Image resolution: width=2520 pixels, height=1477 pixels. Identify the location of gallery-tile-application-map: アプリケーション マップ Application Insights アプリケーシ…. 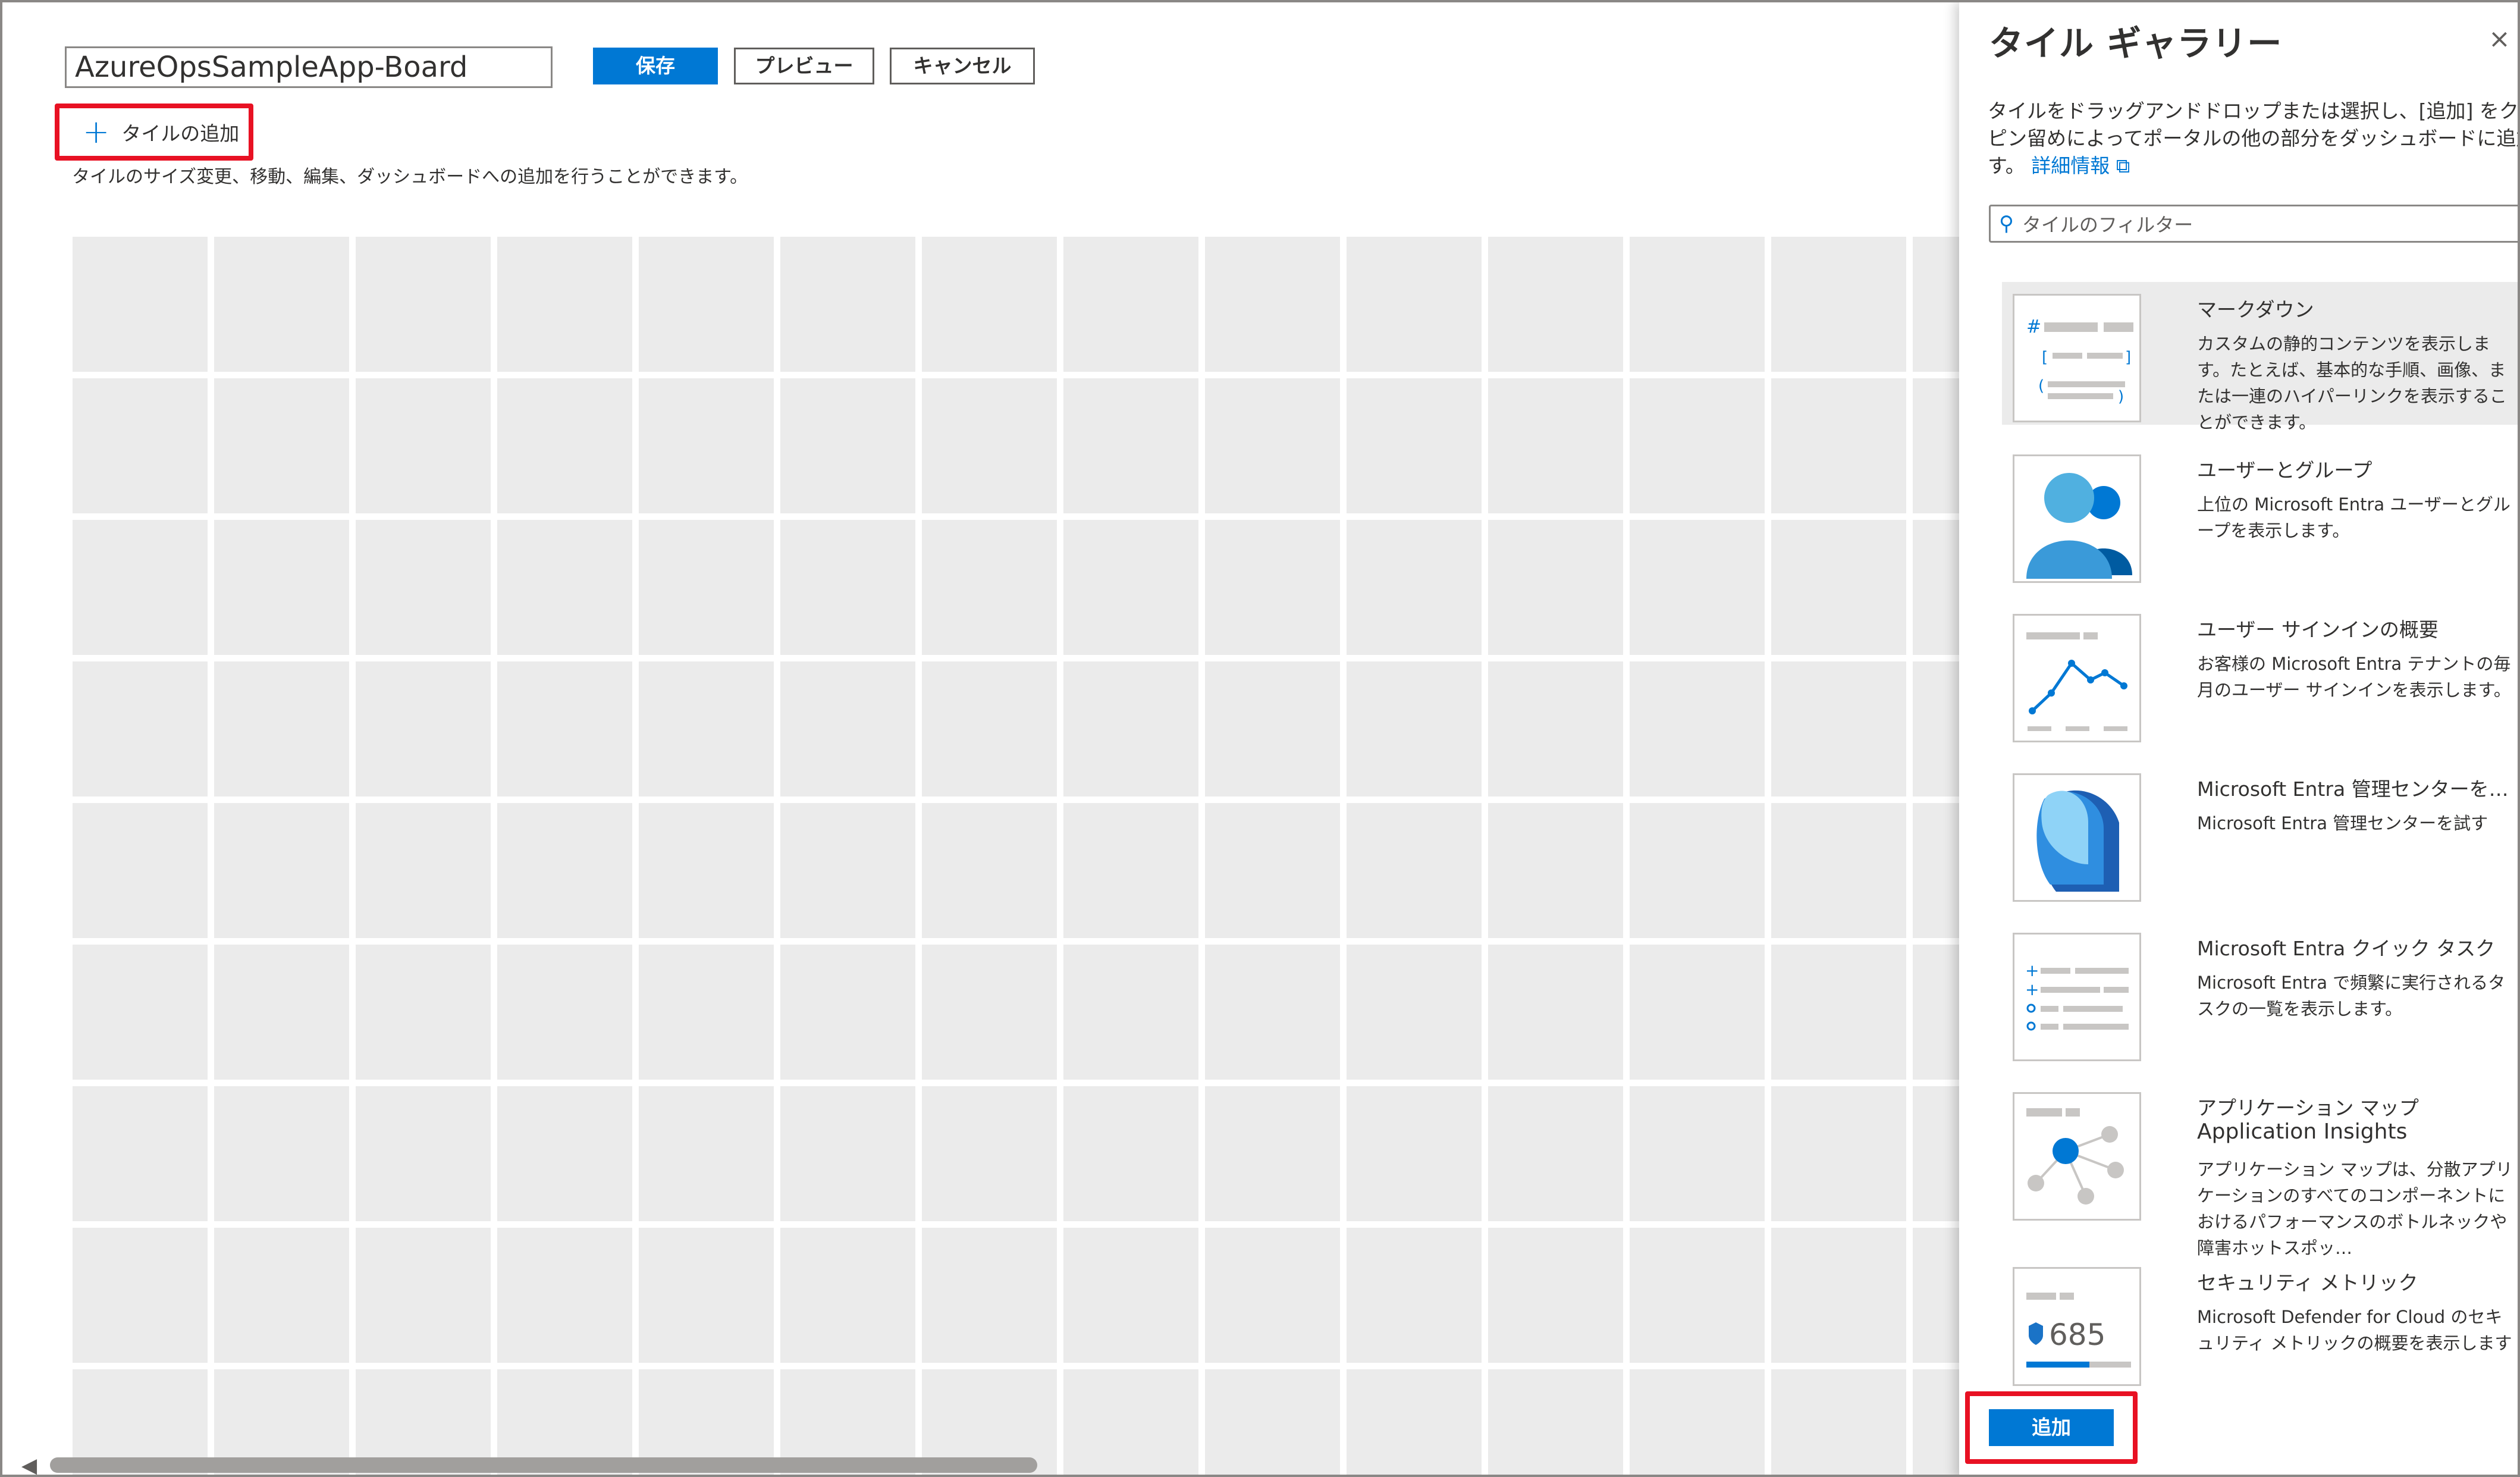
(2260, 1169).